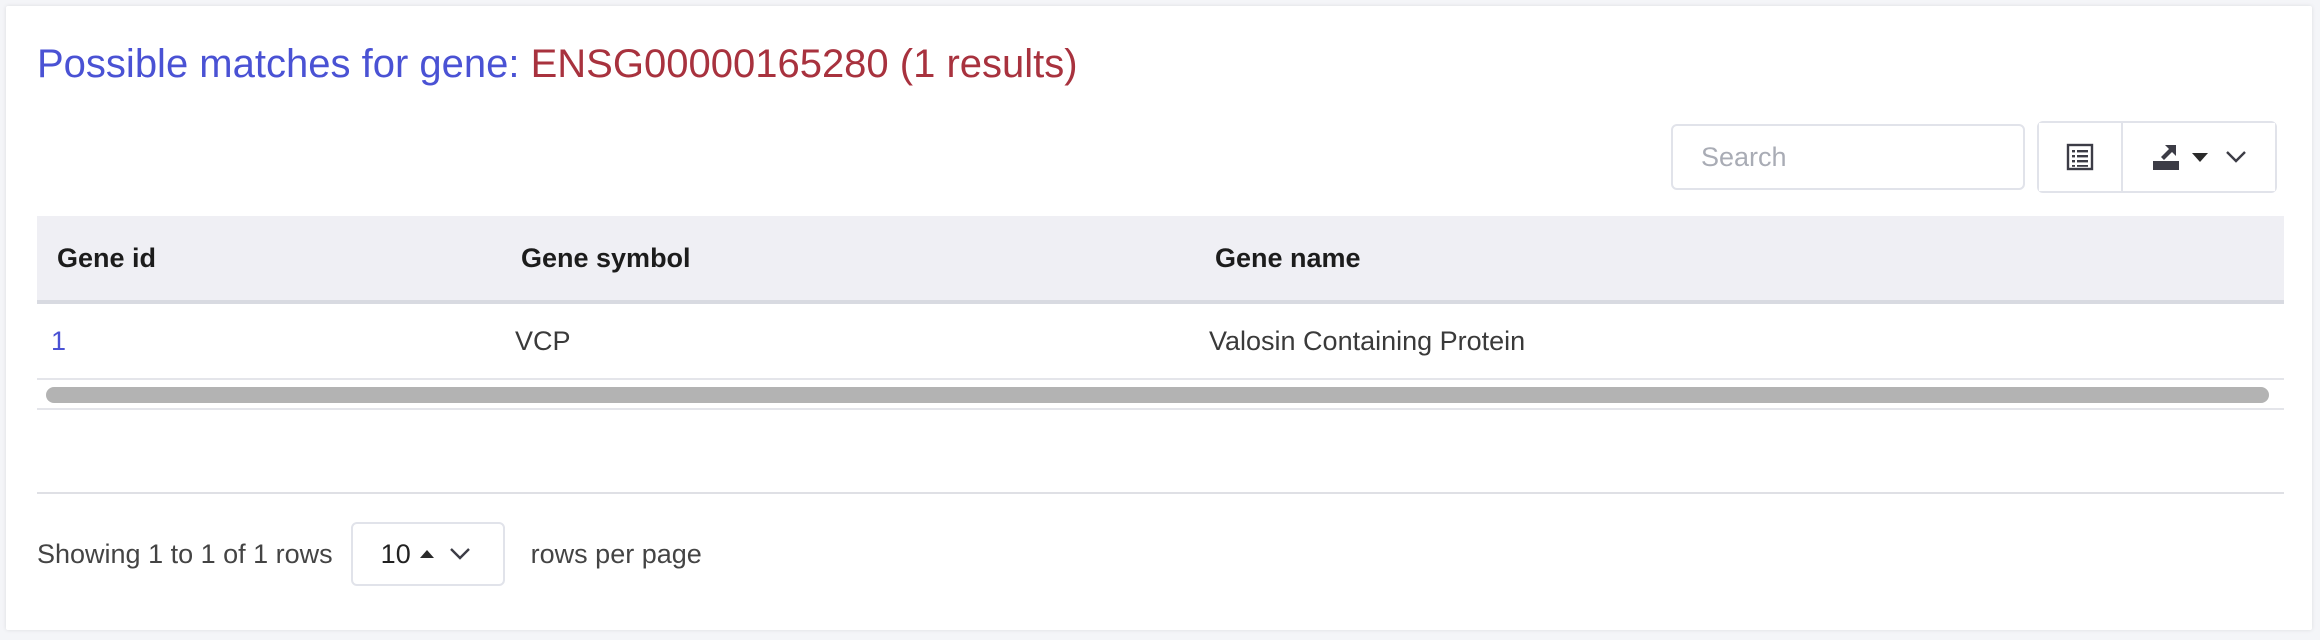 The width and height of the screenshot is (2320, 640). I want to click on column-header-gene-id: Gene id, so click(269, 260).